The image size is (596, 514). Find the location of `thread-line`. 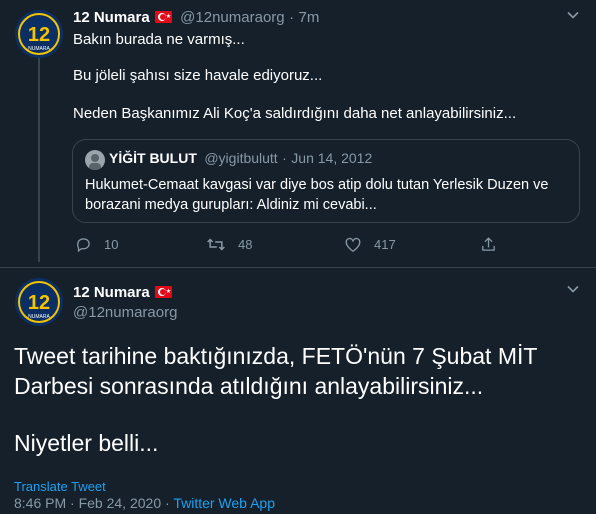

thread-line is located at coordinates (39, 160).